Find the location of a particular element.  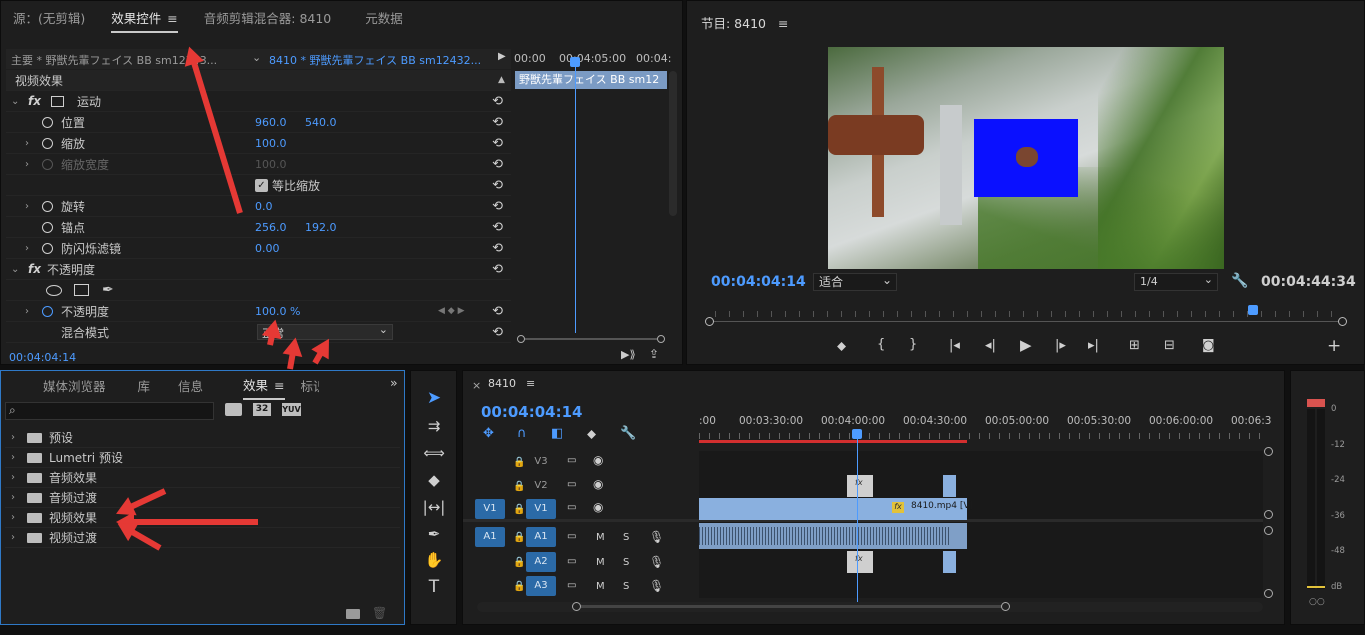

effects-folder-item: › 音频效果 is located at coordinates (202, 478).